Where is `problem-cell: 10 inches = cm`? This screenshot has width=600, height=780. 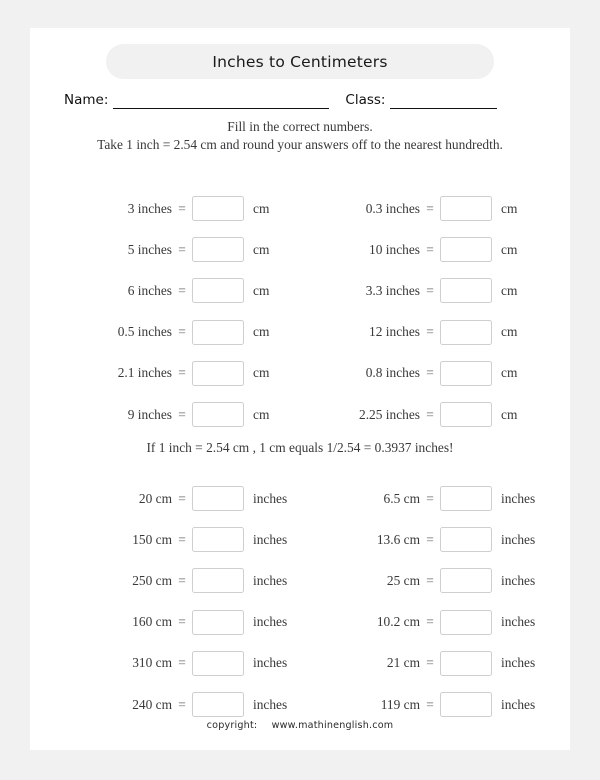
problem-cell: 10 inches = cm is located at coordinates (429, 249).